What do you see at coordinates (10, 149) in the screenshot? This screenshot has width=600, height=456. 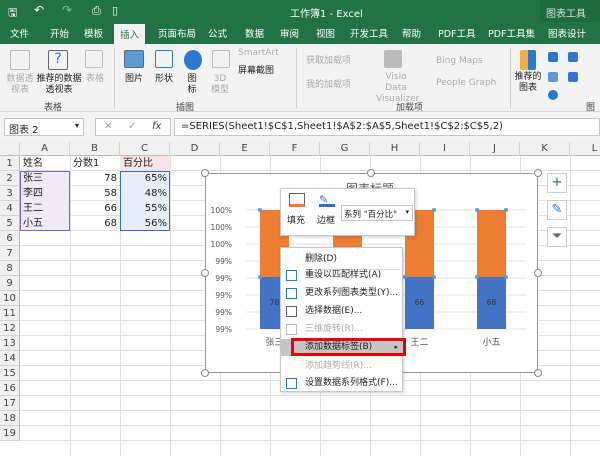 I see `select-all` at bounding box center [10, 149].